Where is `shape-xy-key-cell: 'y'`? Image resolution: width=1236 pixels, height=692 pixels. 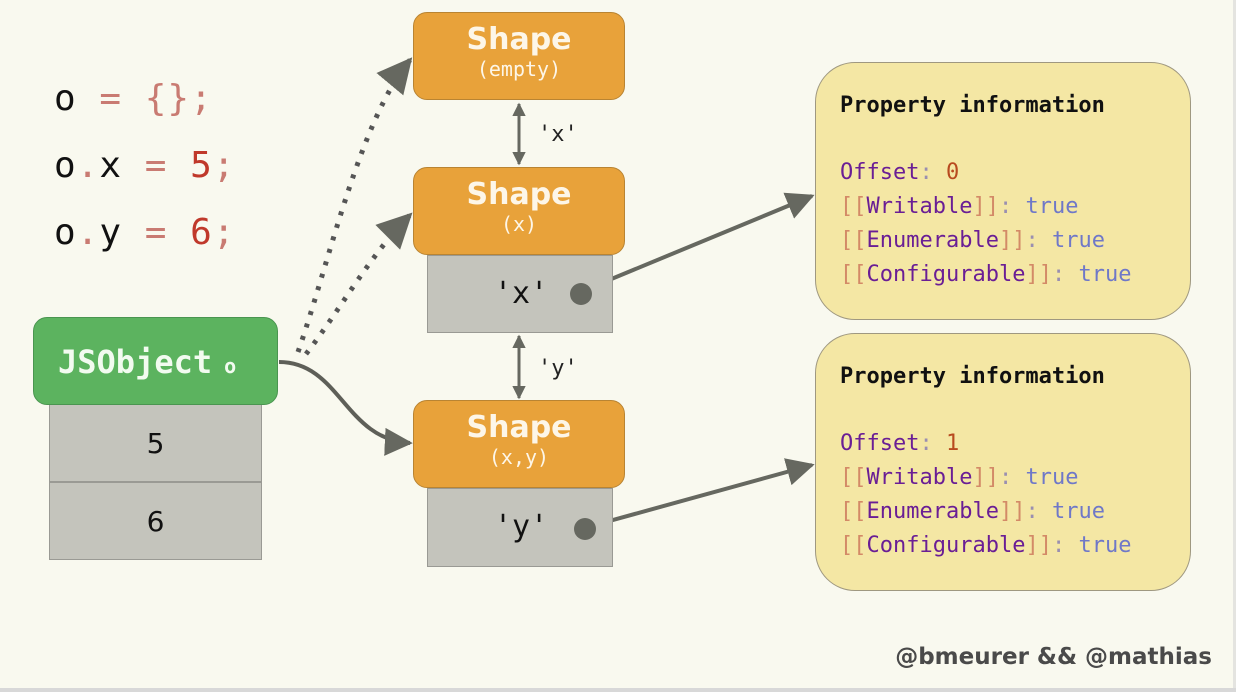 shape-xy-key-cell: 'y' is located at coordinates (520, 527).